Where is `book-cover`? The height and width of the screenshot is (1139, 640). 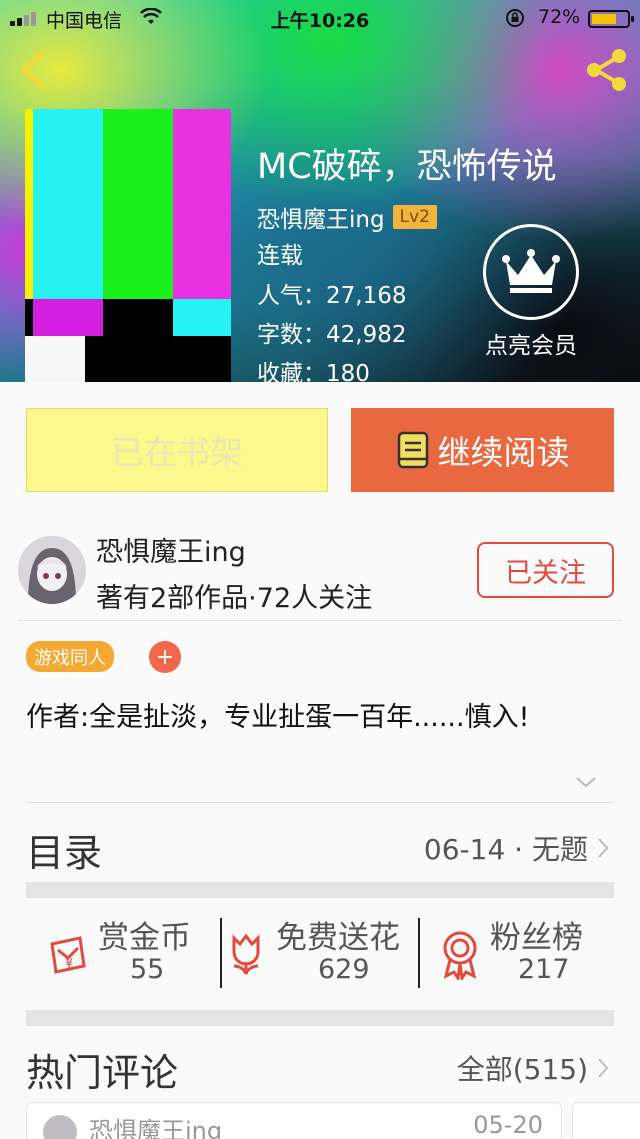 book-cover is located at coordinates (128, 245).